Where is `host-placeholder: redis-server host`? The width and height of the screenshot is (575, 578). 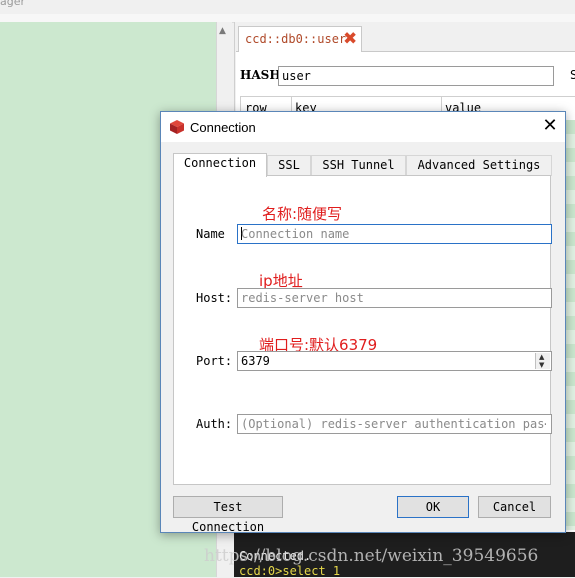 host-placeholder: redis-server host is located at coordinates (302, 298).